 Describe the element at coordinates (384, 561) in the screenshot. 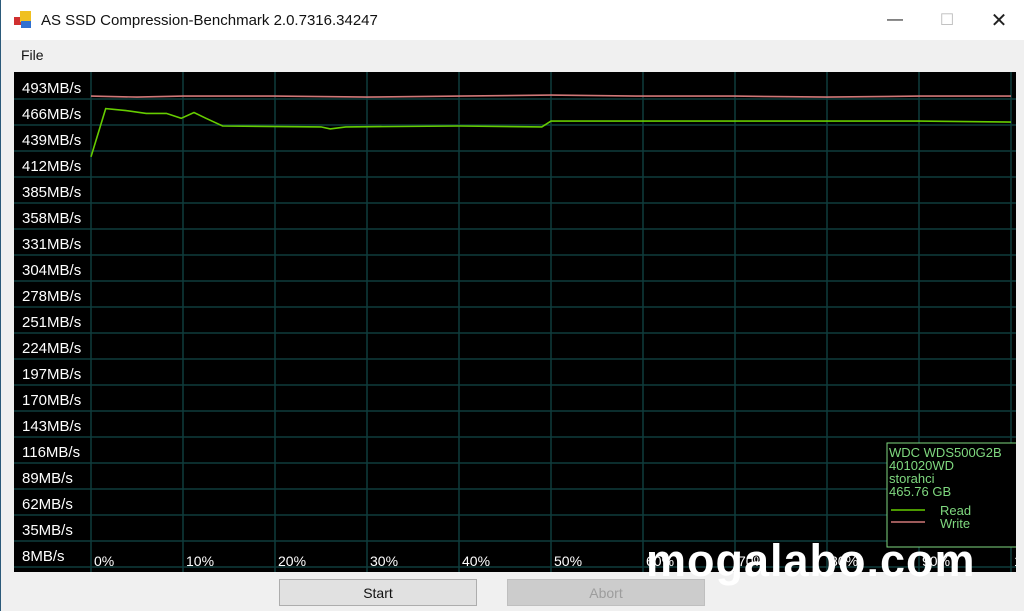

I see `x-tick-label: 30%` at that location.